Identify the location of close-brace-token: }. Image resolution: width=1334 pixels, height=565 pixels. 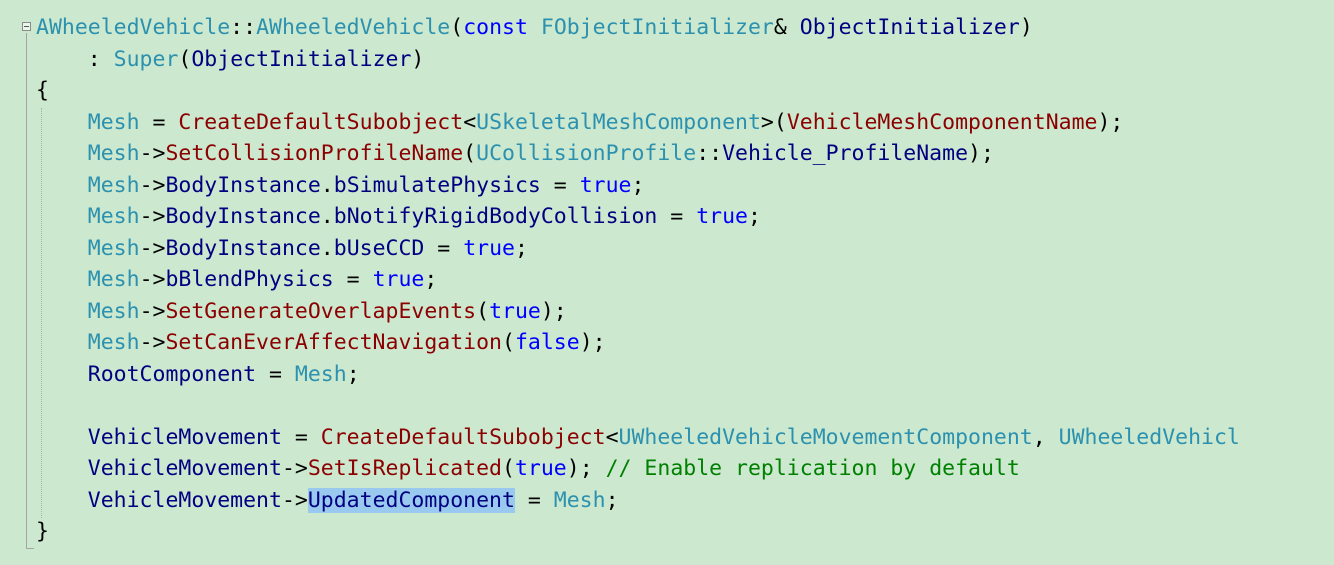
(42, 531).